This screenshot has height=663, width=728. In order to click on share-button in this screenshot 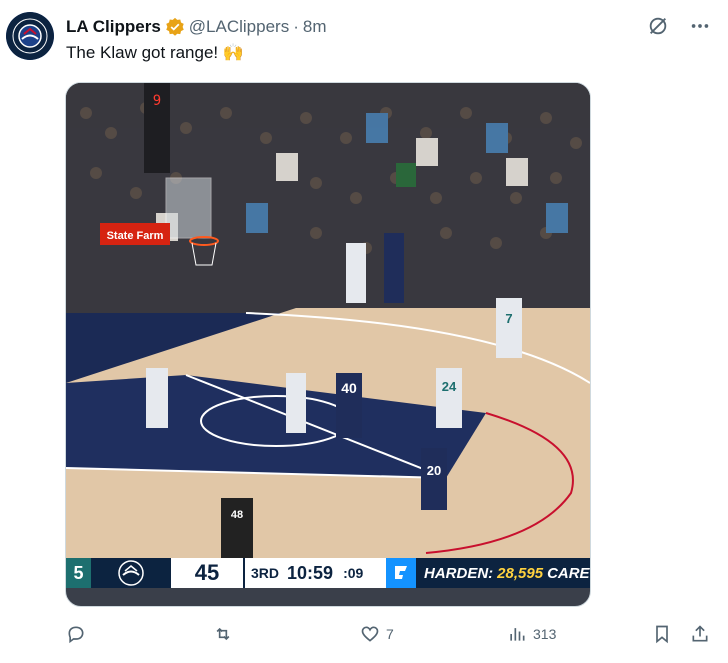, I will do `click(700, 634)`.